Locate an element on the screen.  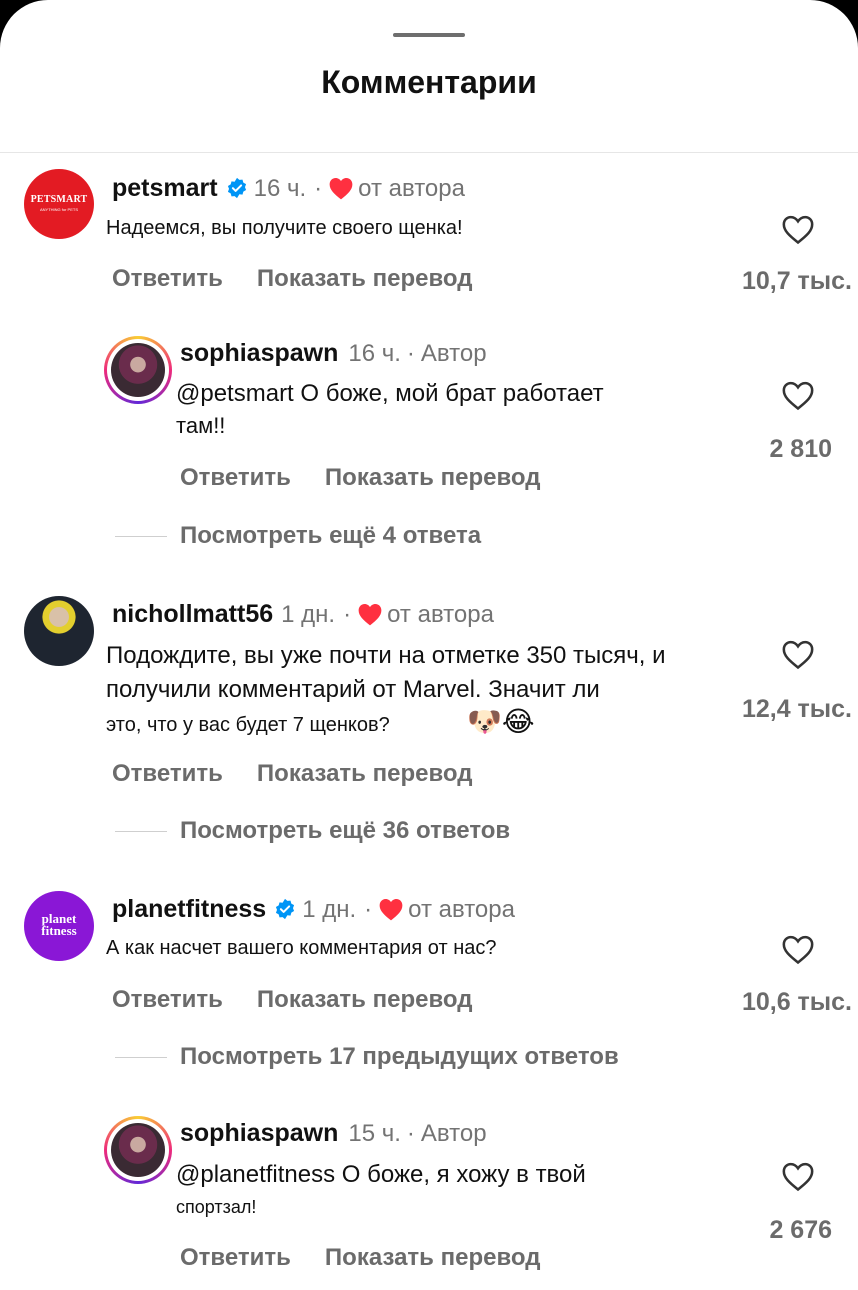
like-count: 10,7 тыс. is located at coordinates (796, 281).